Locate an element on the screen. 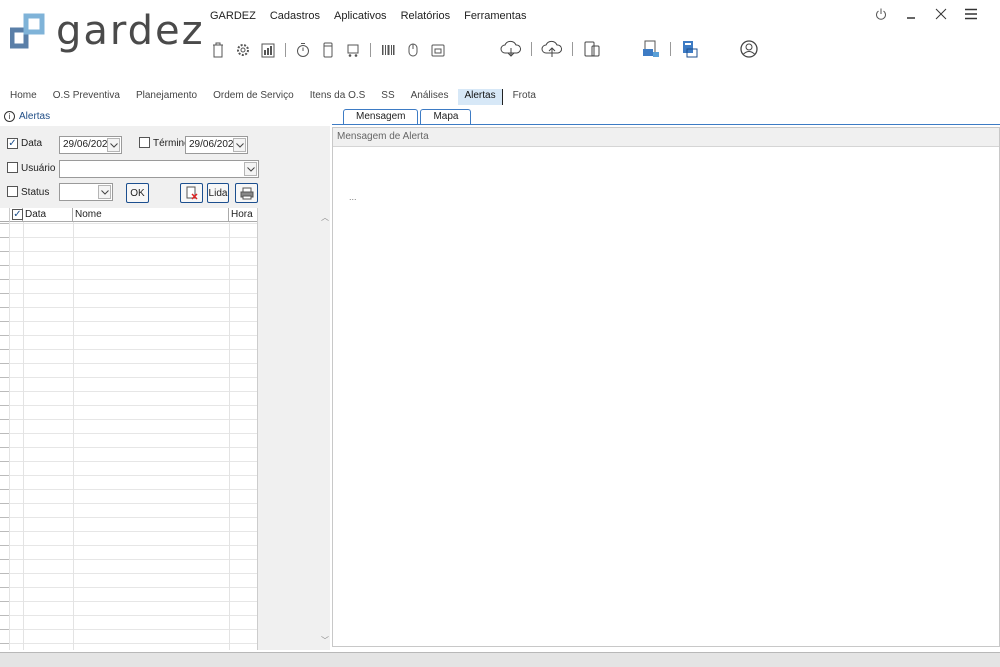  import-report-icon is located at coordinates (690, 49).